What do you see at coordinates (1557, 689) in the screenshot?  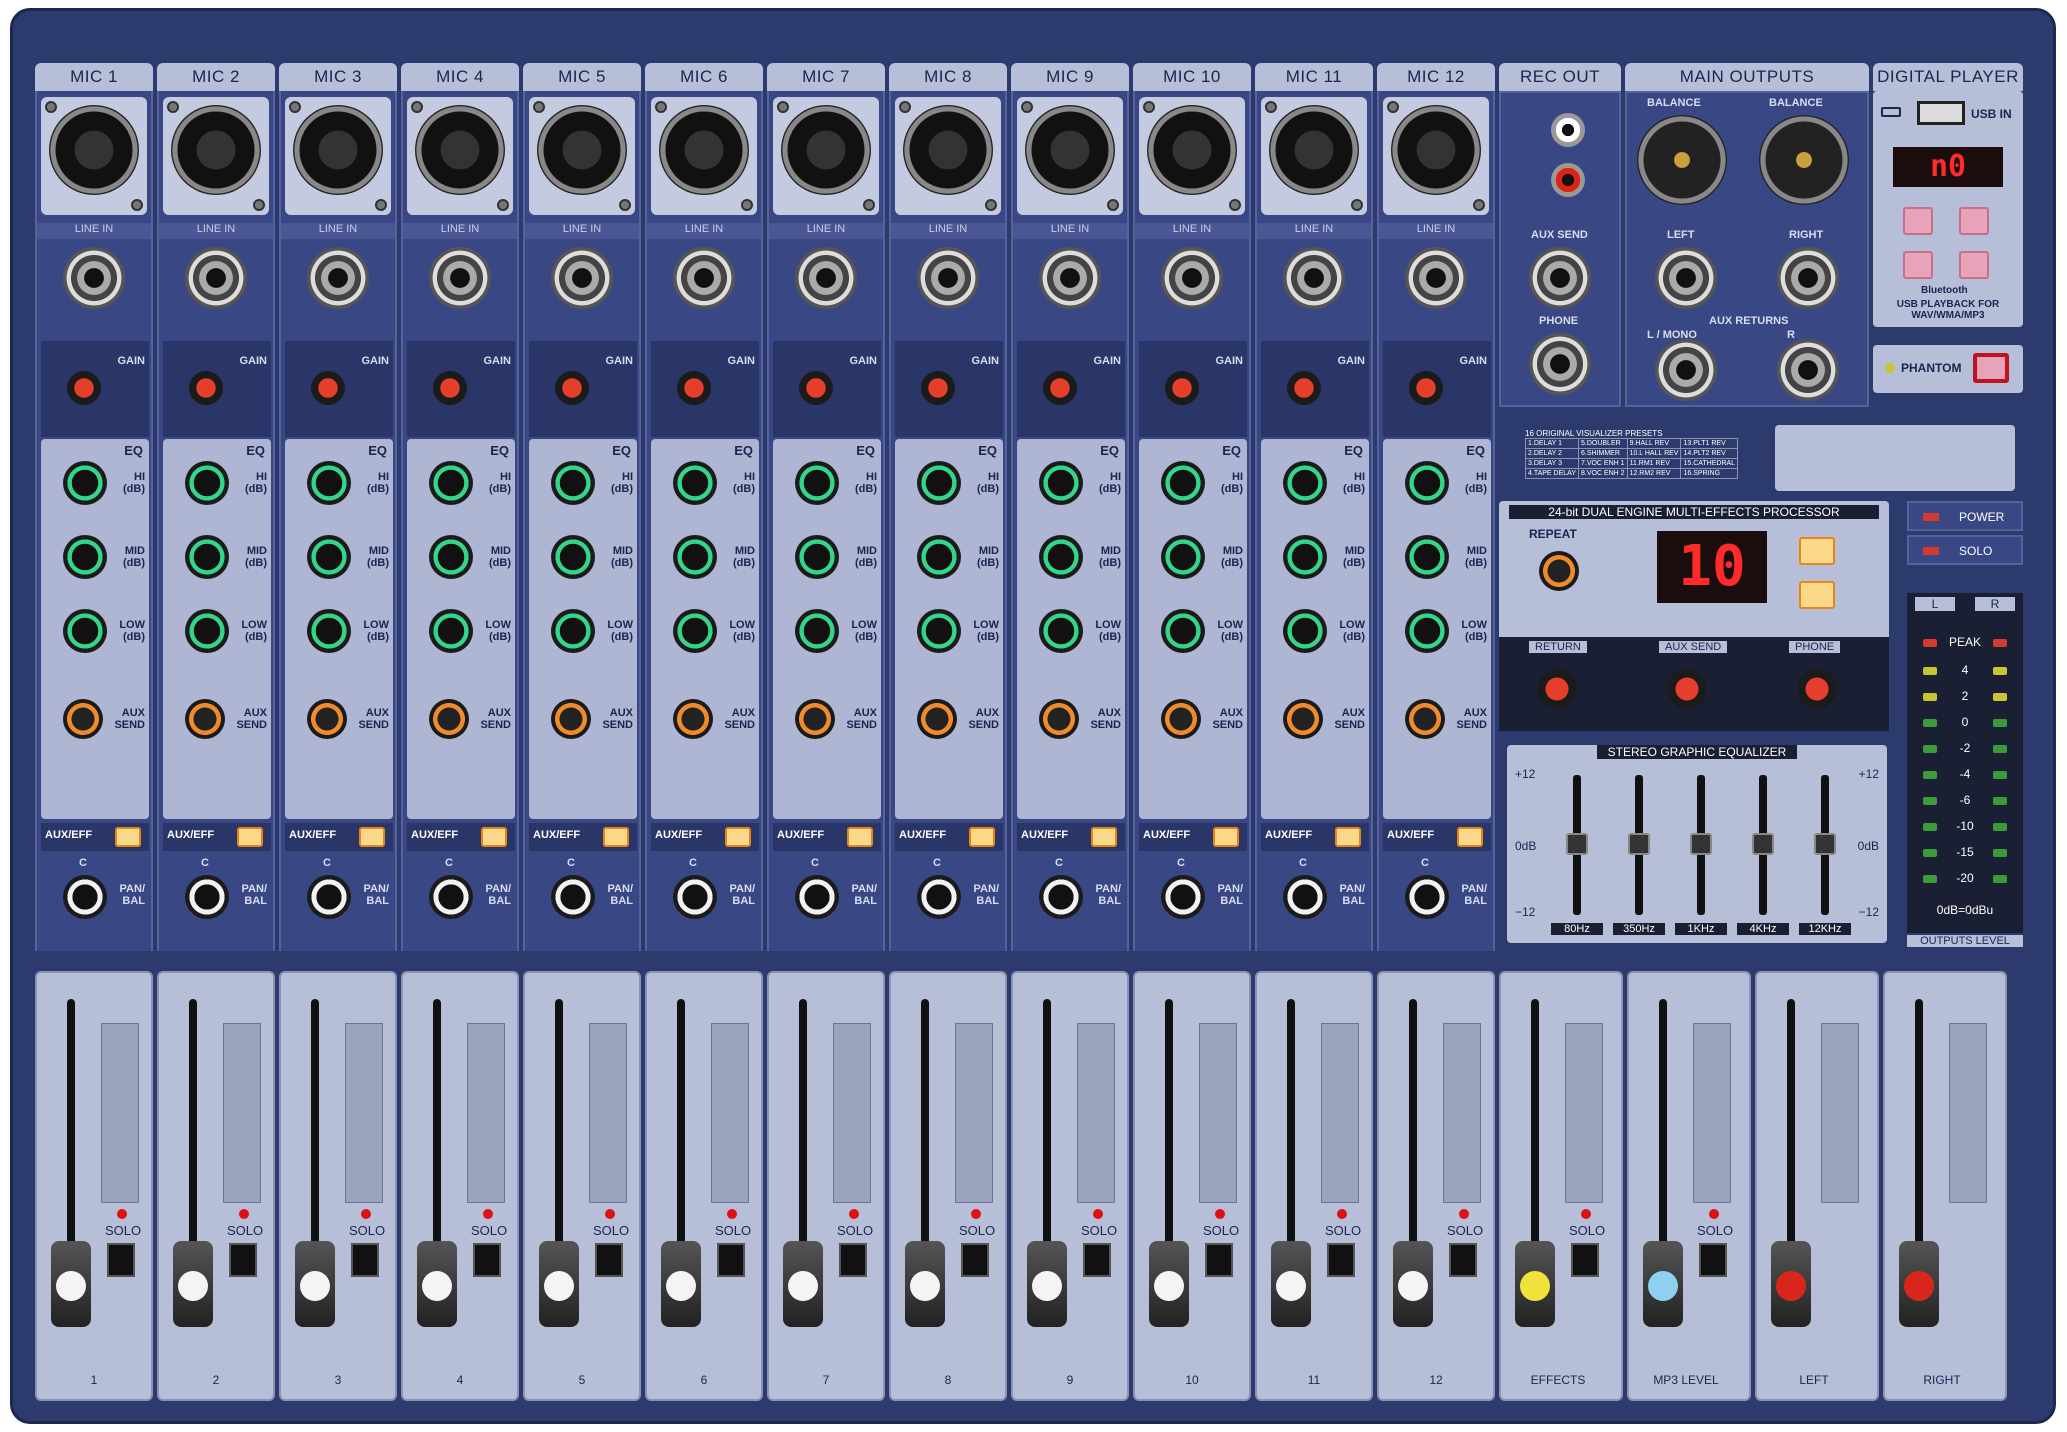 I see `return-knob` at bounding box center [1557, 689].